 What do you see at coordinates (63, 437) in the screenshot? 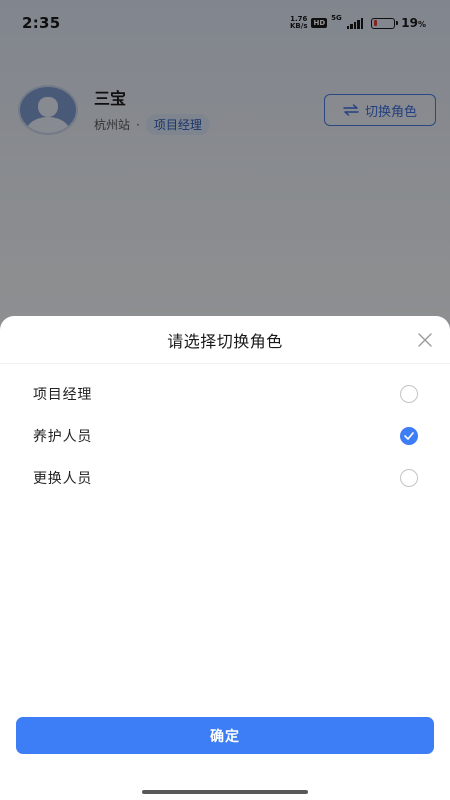
I see `role-option-label: 养护人员` at bounding box center [63, 437].